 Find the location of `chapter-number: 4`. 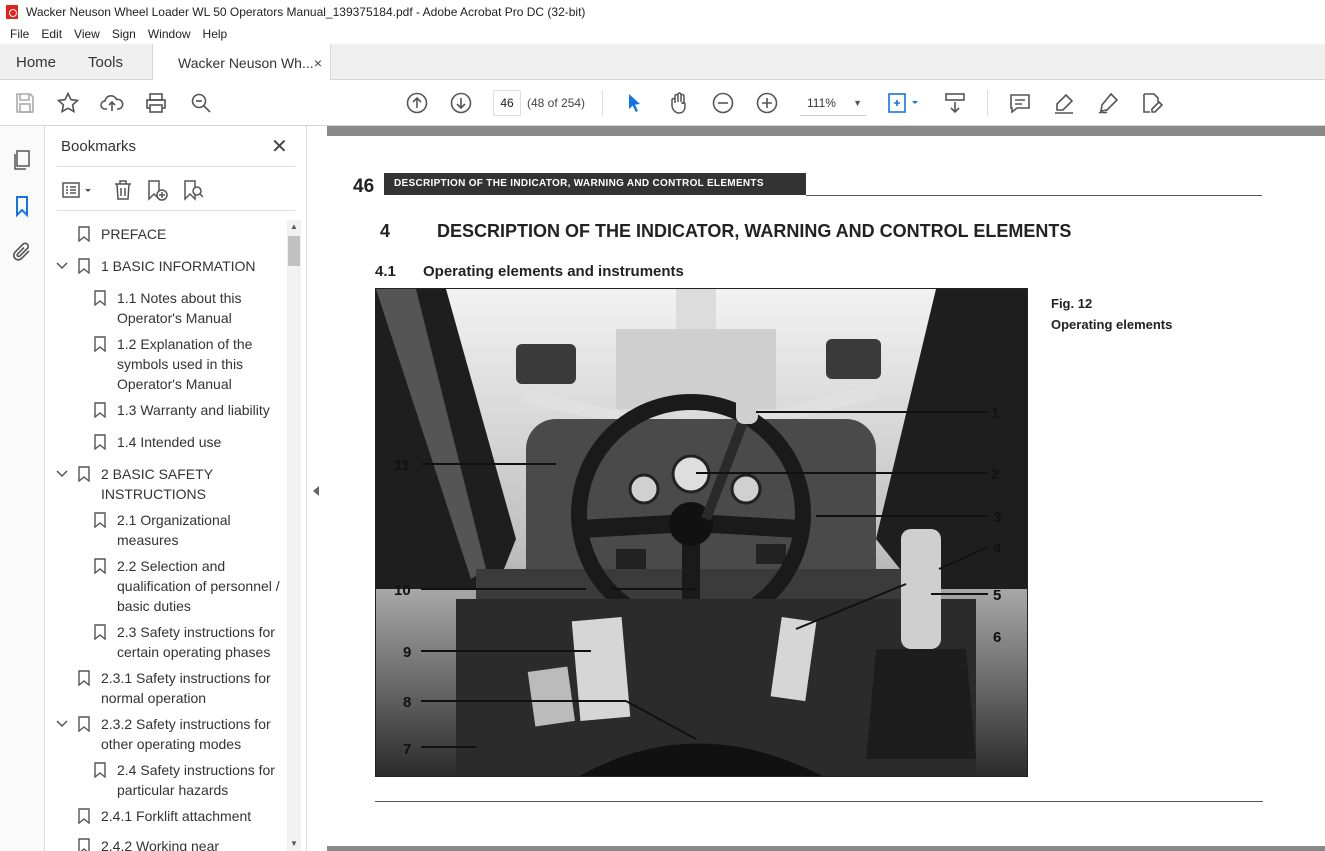

chapter-number: 4 is located at coordinates (385, 231).